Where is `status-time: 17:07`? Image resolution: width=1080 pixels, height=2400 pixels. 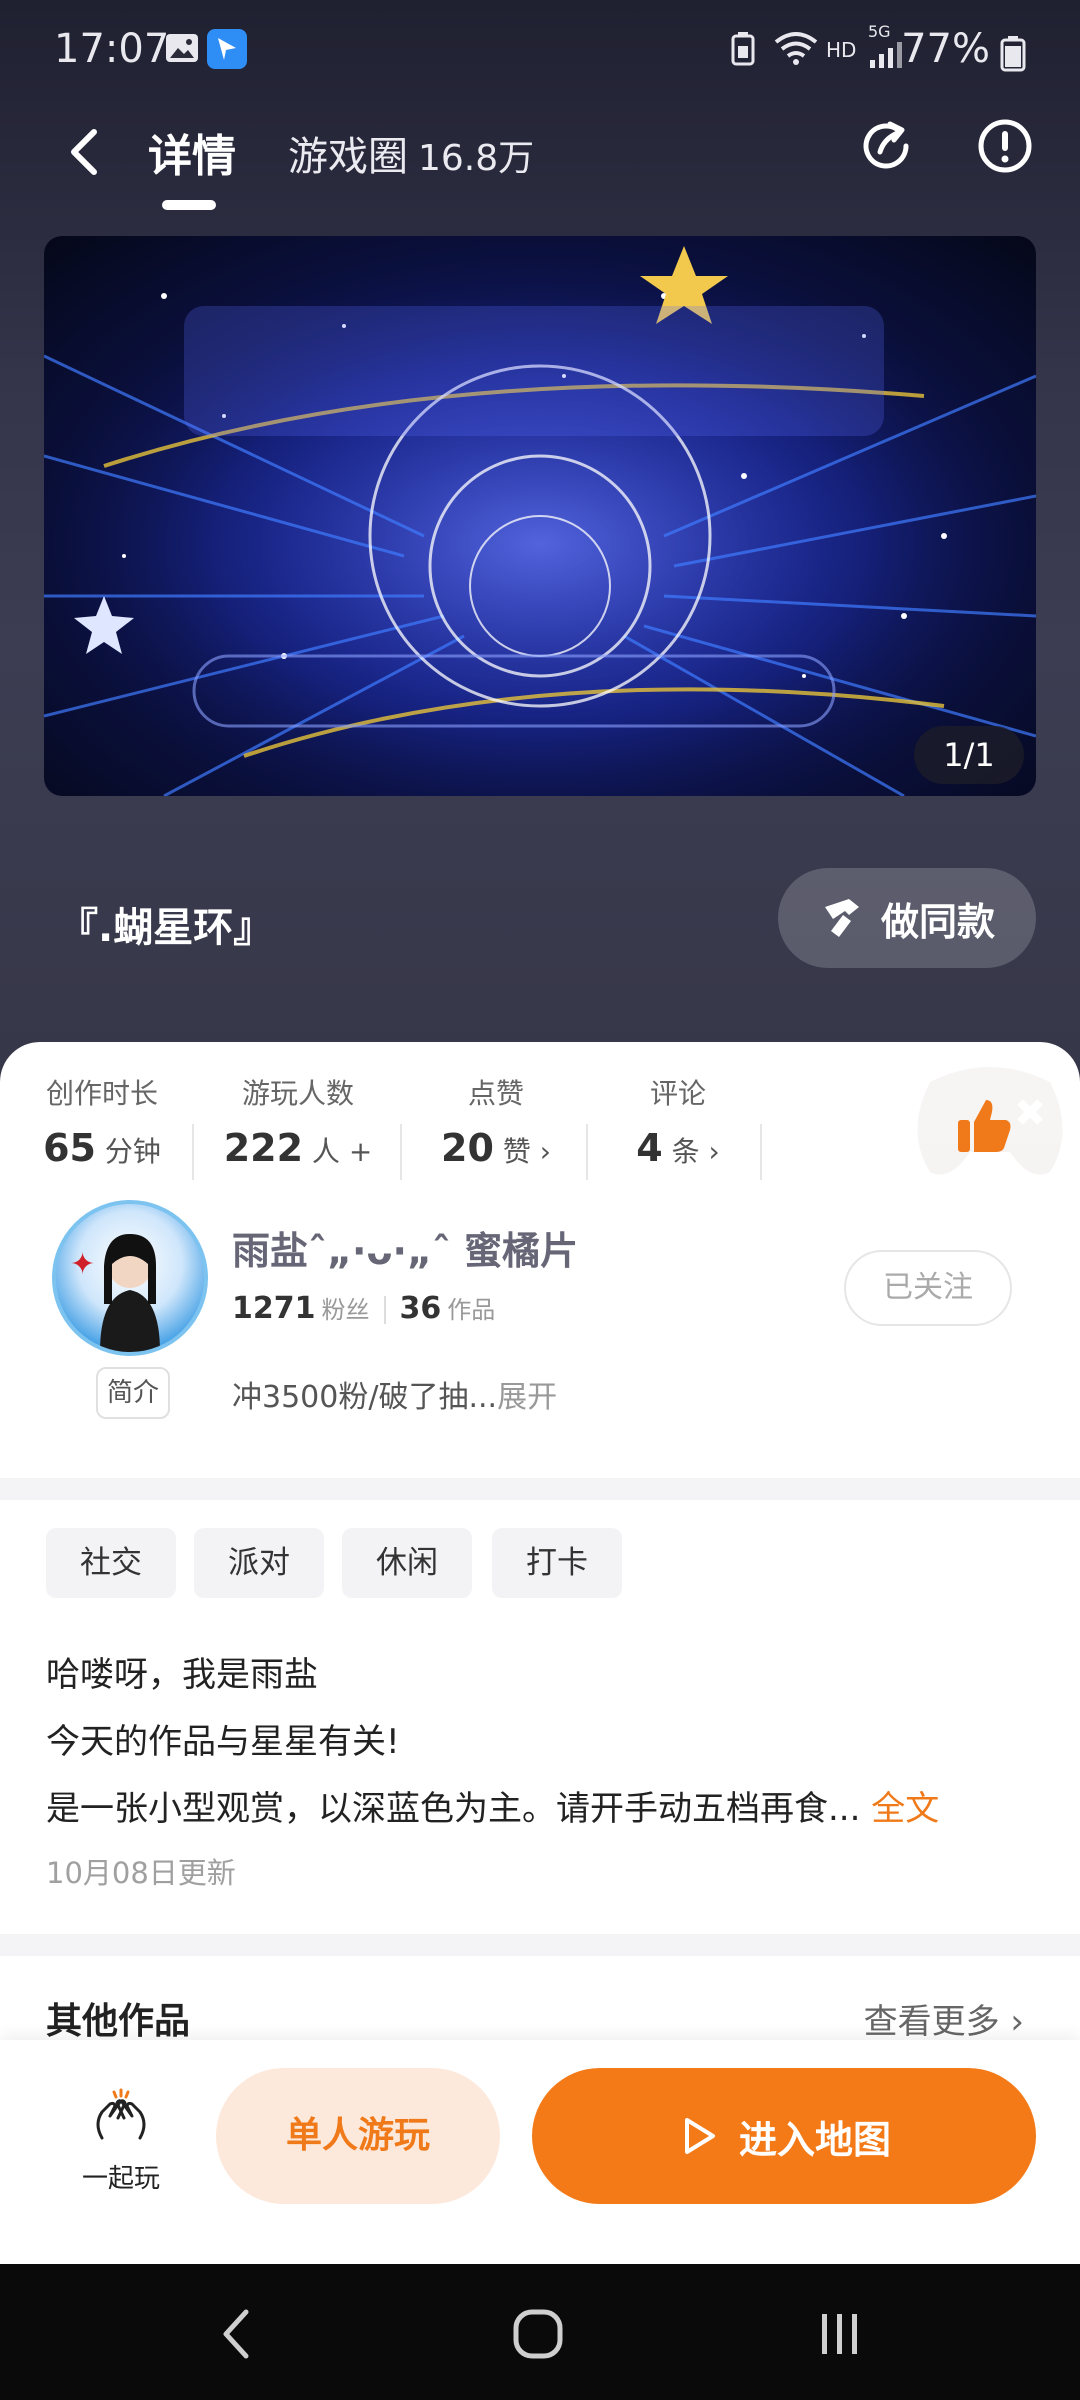 status-time: 17:07 is located at coordinates (112, 49).